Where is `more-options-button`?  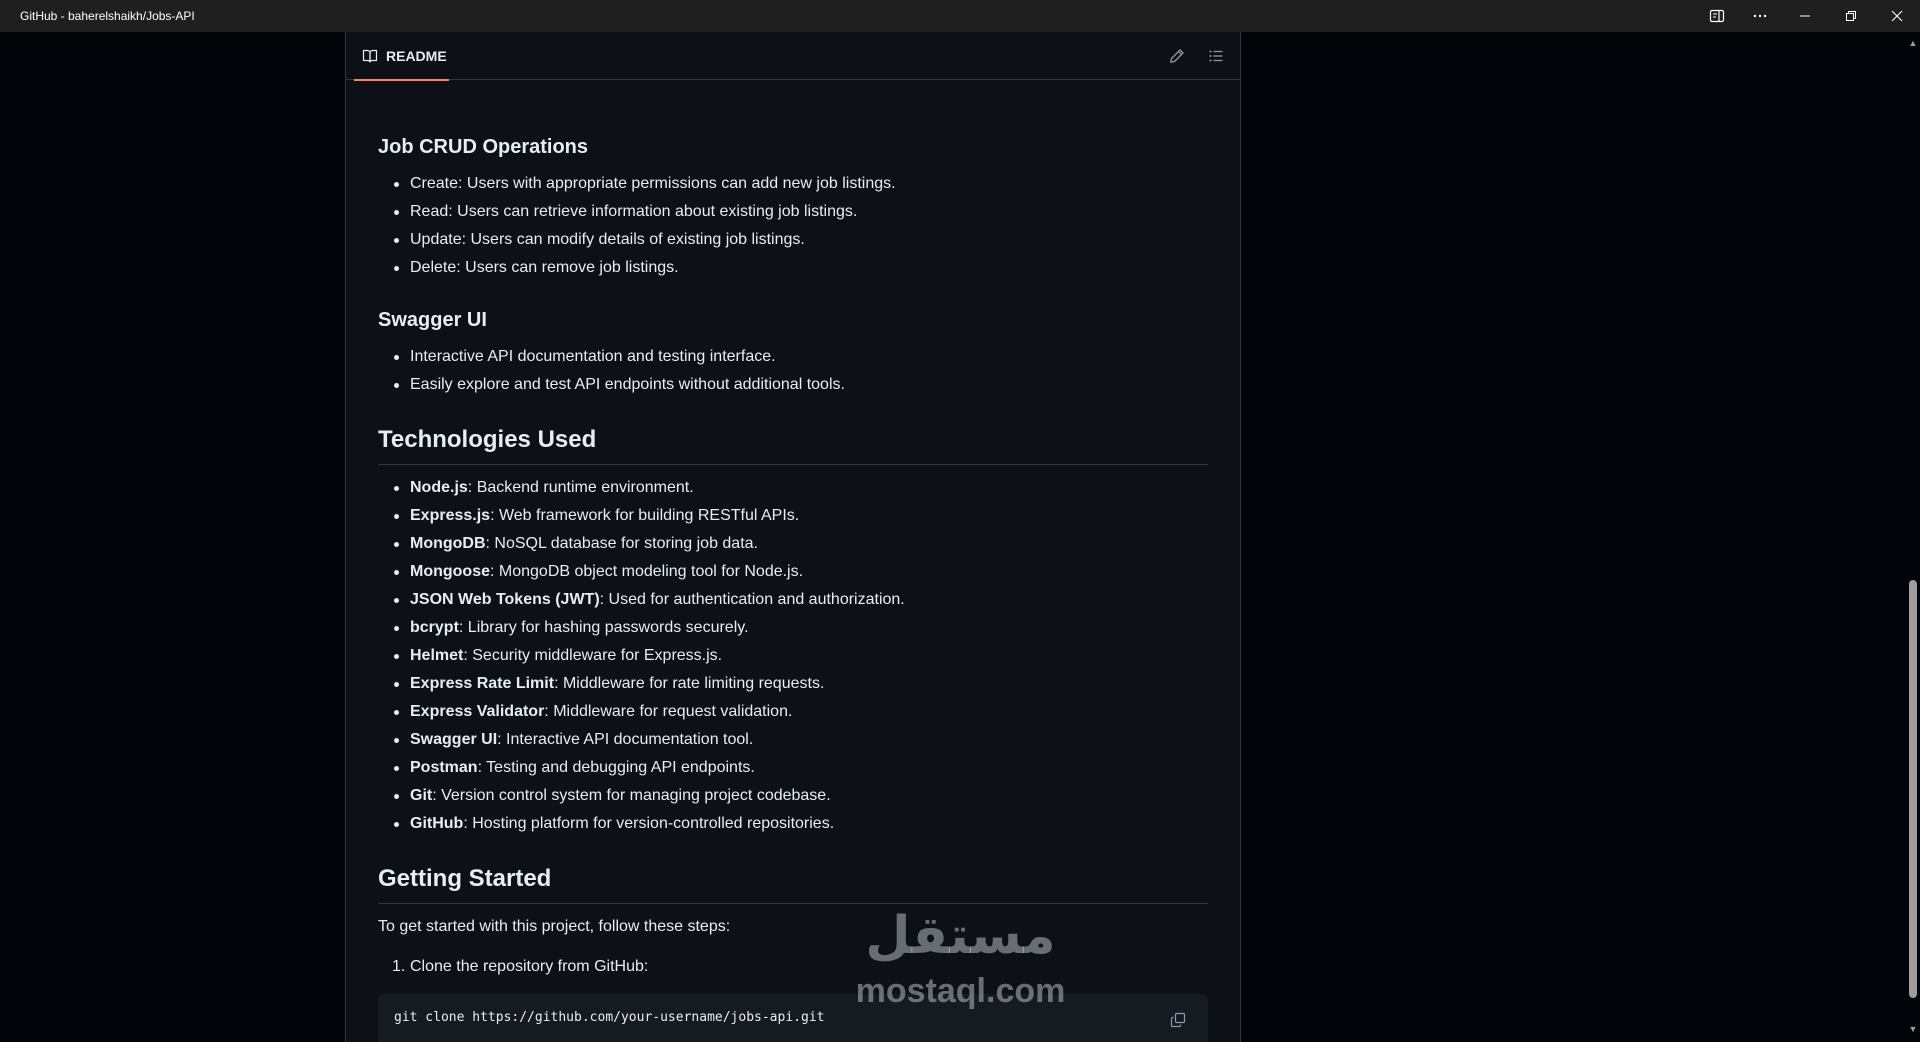
more-options-button is located at coordinates (1760, 16).